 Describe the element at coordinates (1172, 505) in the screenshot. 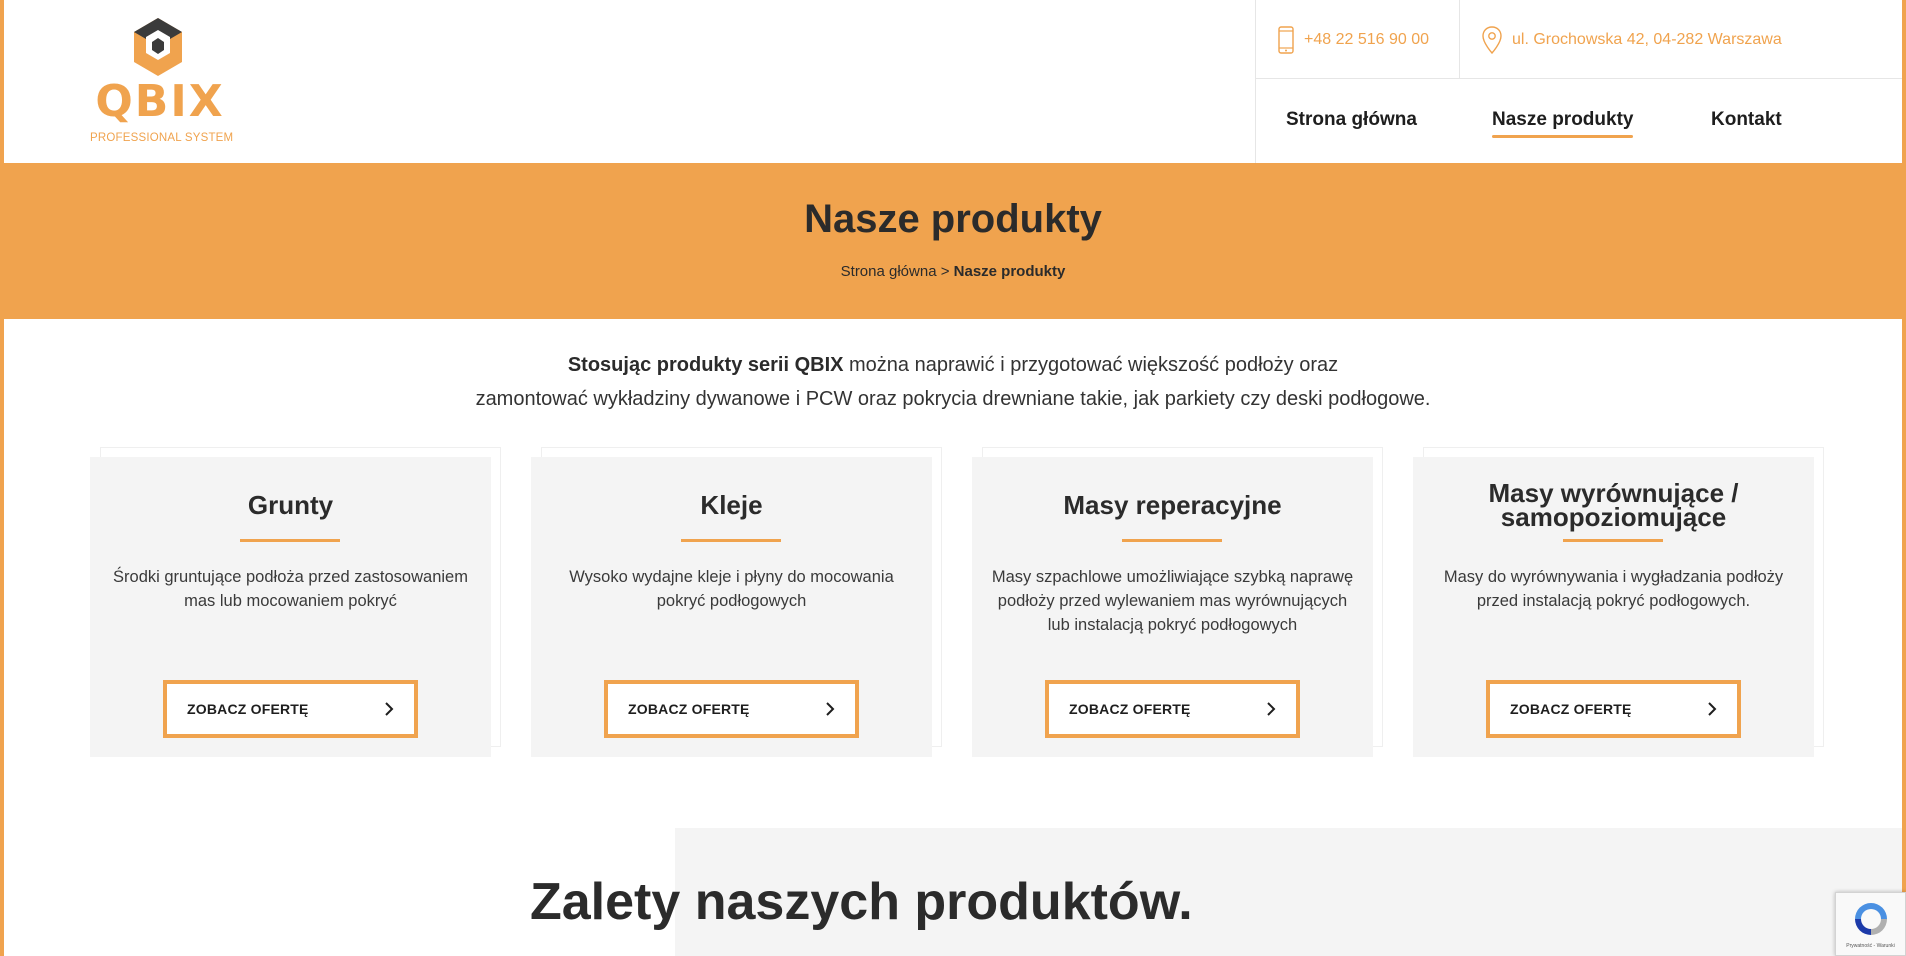

I see `card-title: Masy reperacyjne` at that location.